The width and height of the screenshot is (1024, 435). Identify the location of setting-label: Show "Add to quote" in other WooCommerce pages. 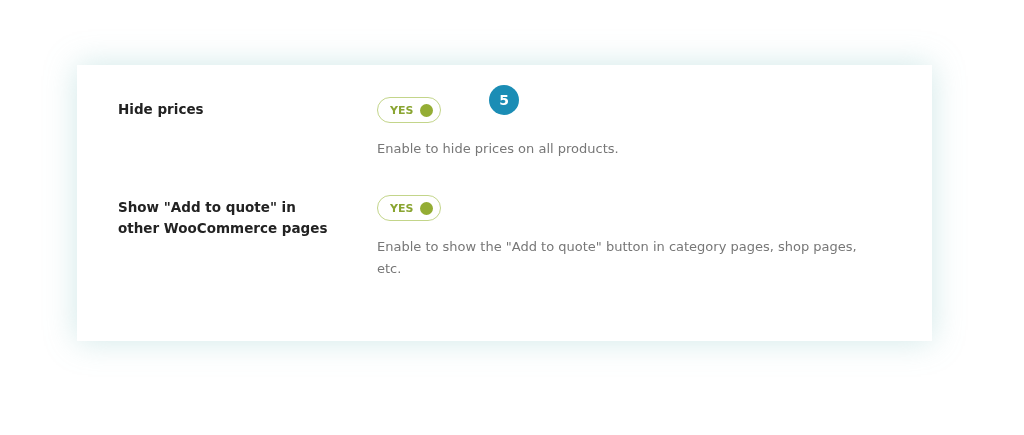
(223, 218).